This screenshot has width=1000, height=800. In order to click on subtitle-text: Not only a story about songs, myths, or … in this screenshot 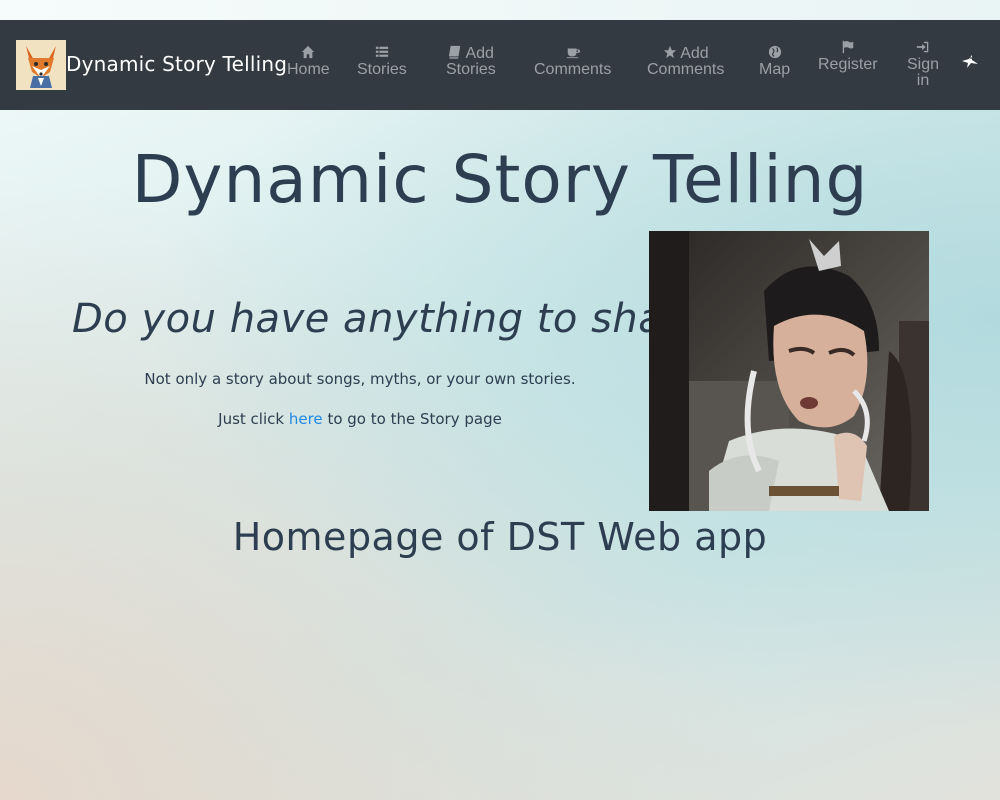, I will do `click(360, 379)`.